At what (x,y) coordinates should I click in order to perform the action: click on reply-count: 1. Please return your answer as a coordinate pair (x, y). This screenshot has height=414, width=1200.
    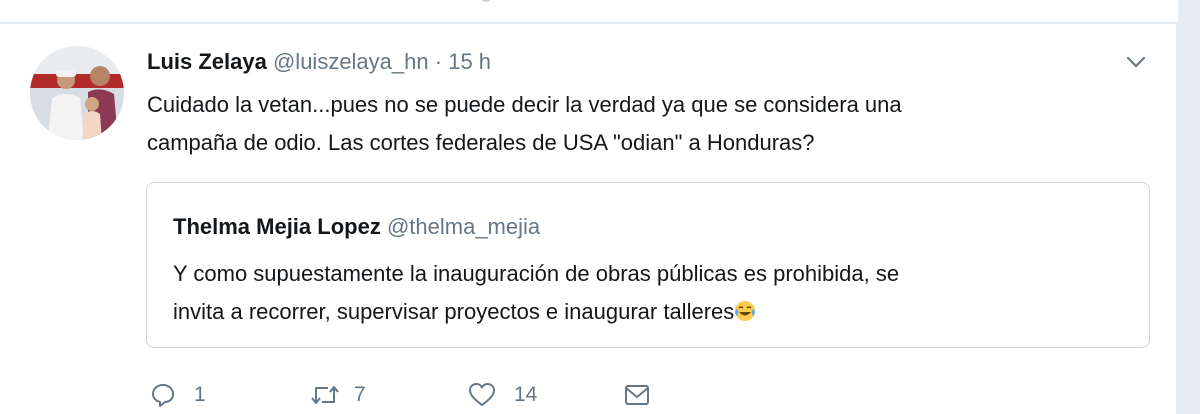
    Looking at the image, I should click on (200, 394).